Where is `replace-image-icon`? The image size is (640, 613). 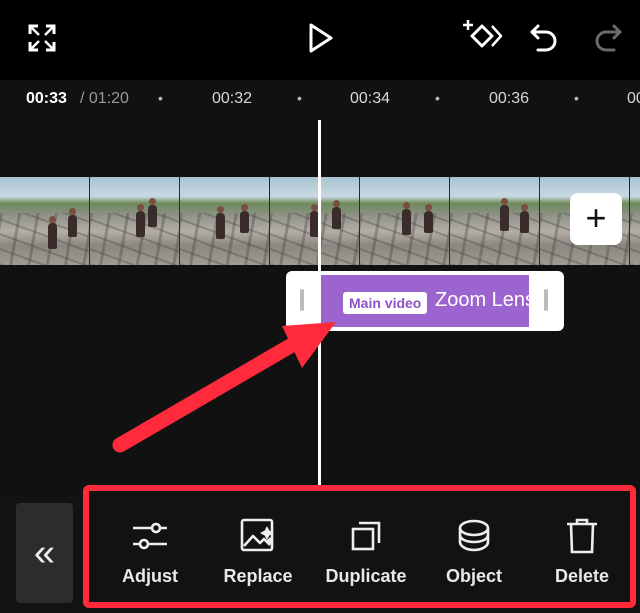 replace-image-icon is located at coordinates (258, 536).